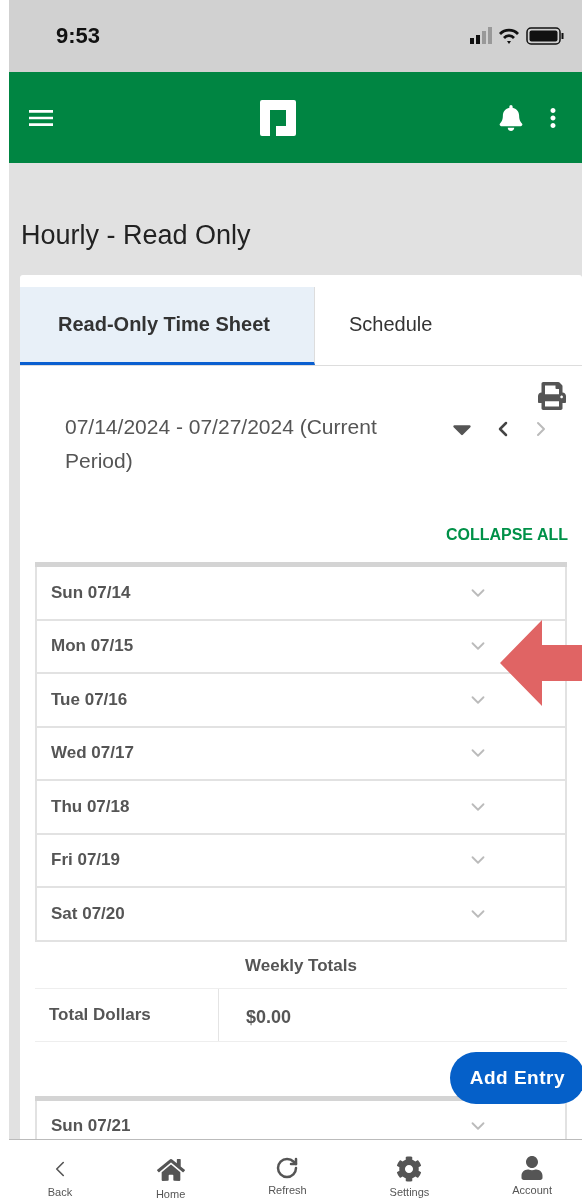 The image size is (582, 1203). I want to click on tab: Read-Only Time Sheet, so click(167, 326).